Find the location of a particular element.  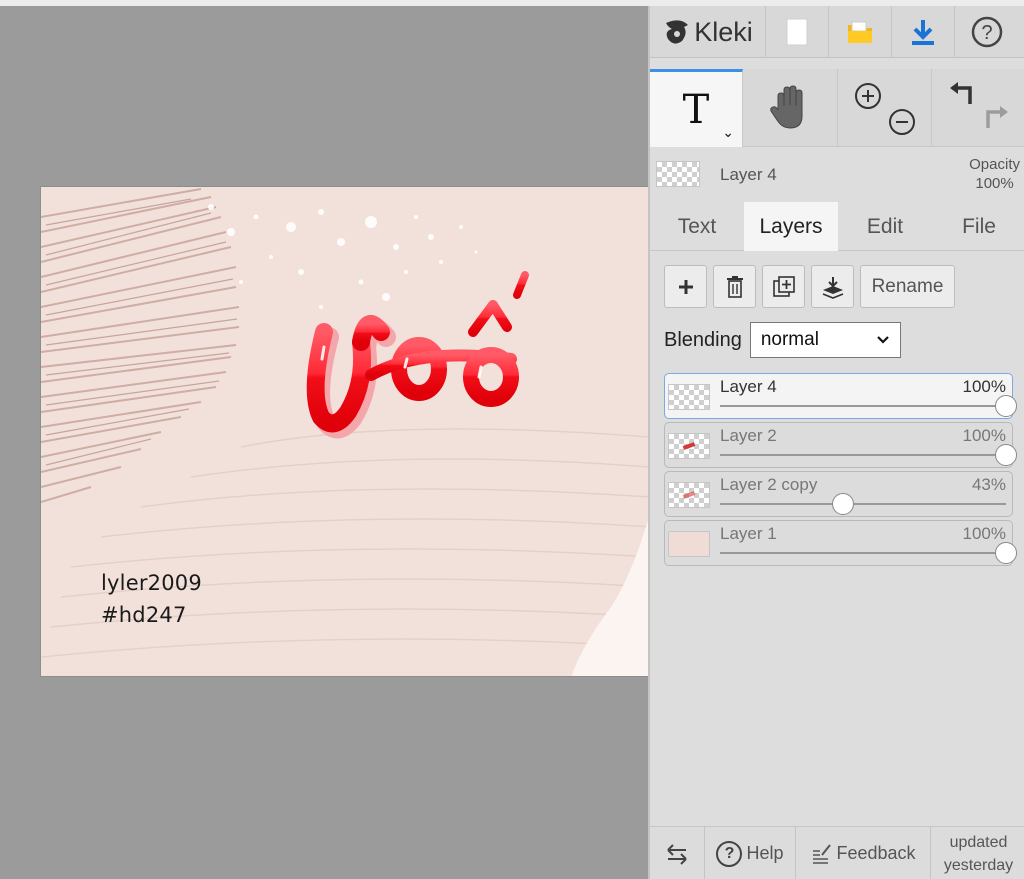

open-image-button is located at coordinates (860, 32).